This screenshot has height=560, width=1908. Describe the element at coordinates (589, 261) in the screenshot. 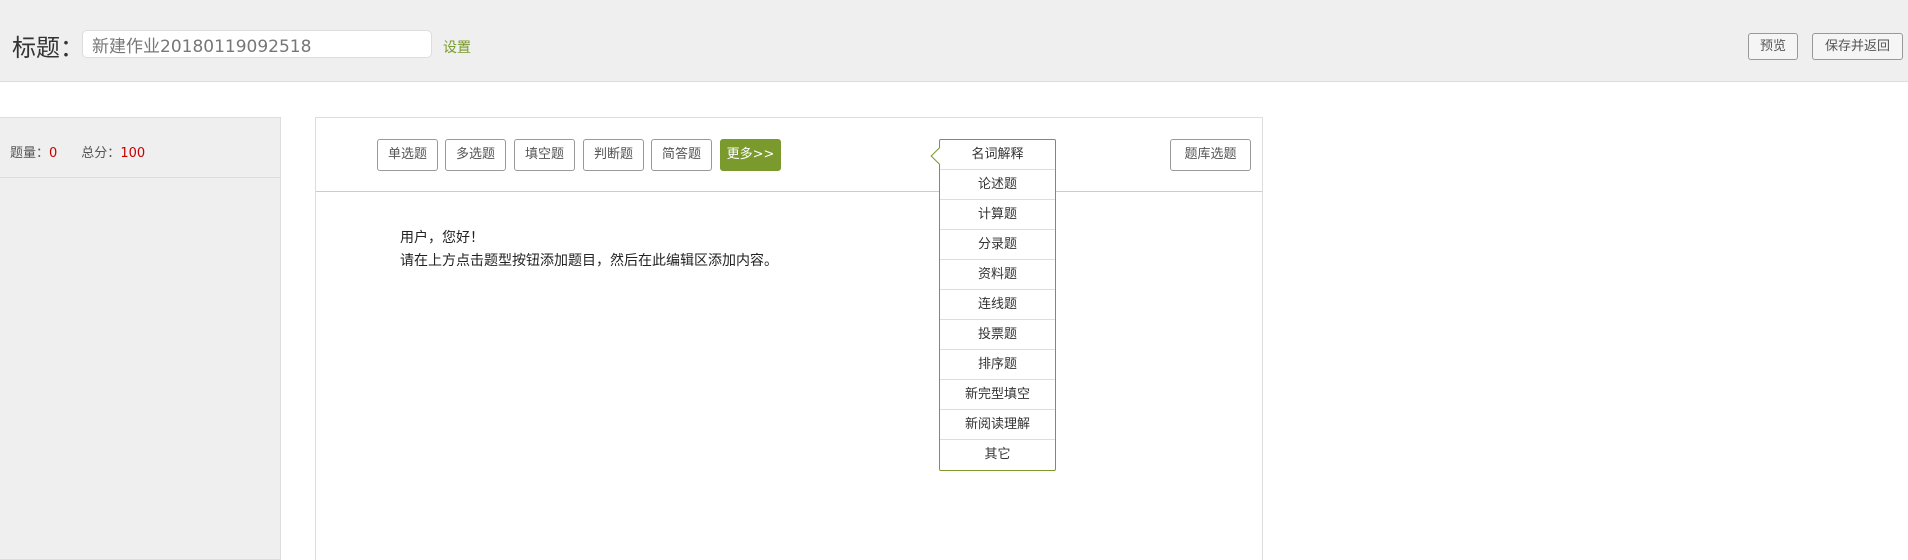

I see `instruction-text: 请在上方点击题型按钮添加题目，然后在此编辑区添加内容。` at that location.